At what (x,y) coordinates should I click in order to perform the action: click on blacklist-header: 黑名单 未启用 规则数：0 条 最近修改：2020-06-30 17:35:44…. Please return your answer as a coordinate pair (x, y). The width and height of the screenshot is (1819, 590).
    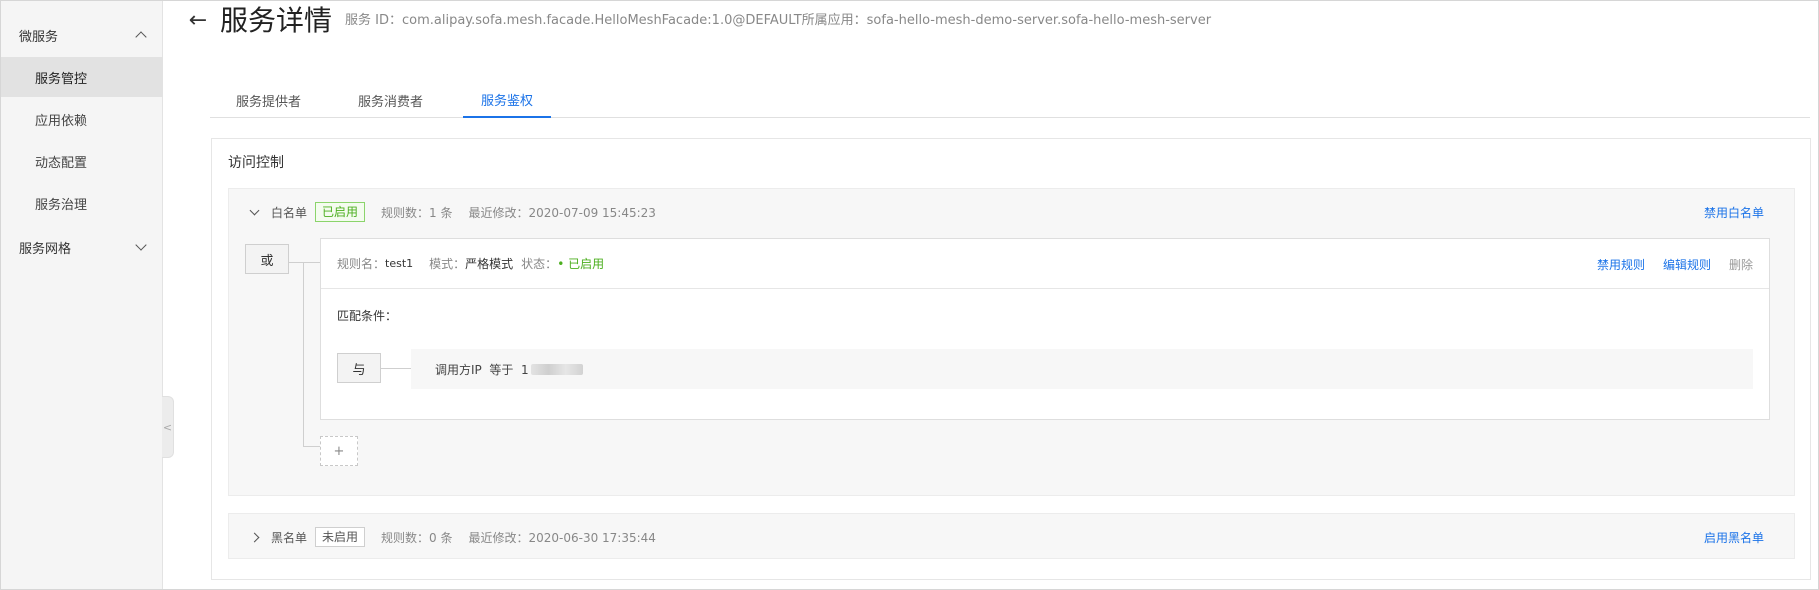
    Looking at the image, I should click on (1011, 537).